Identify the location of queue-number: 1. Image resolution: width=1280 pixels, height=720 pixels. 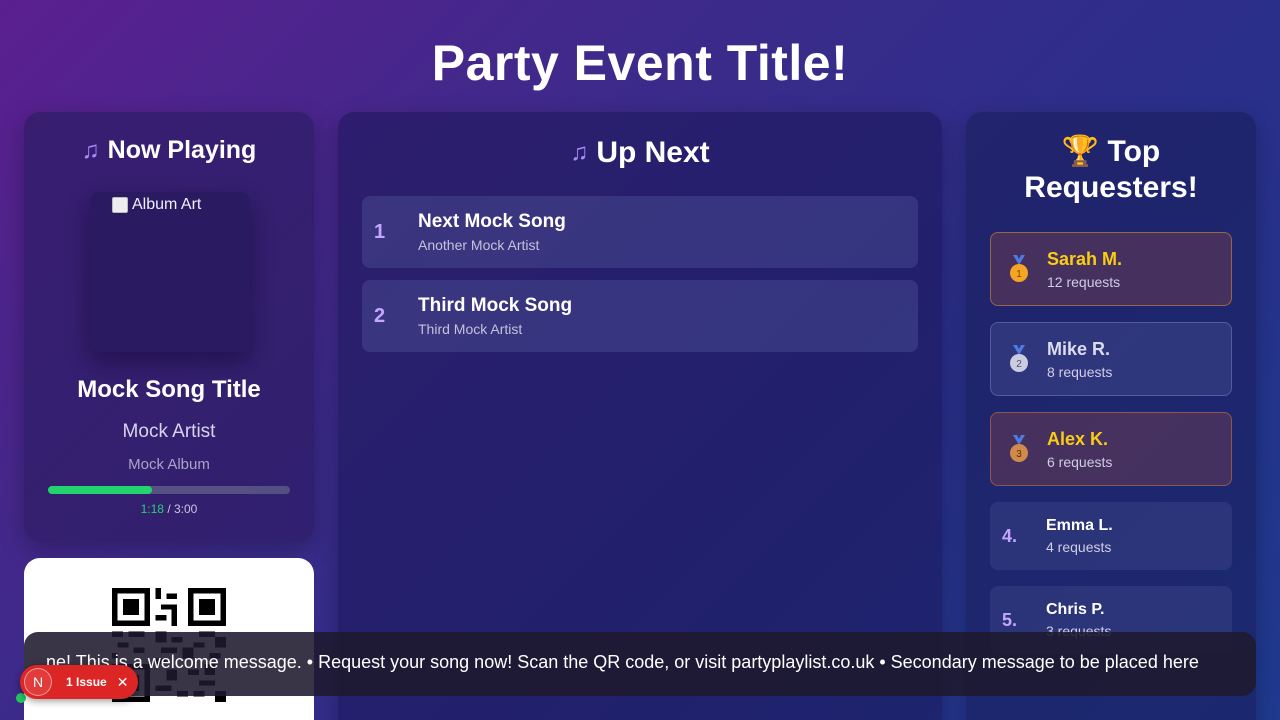
(380, 231).